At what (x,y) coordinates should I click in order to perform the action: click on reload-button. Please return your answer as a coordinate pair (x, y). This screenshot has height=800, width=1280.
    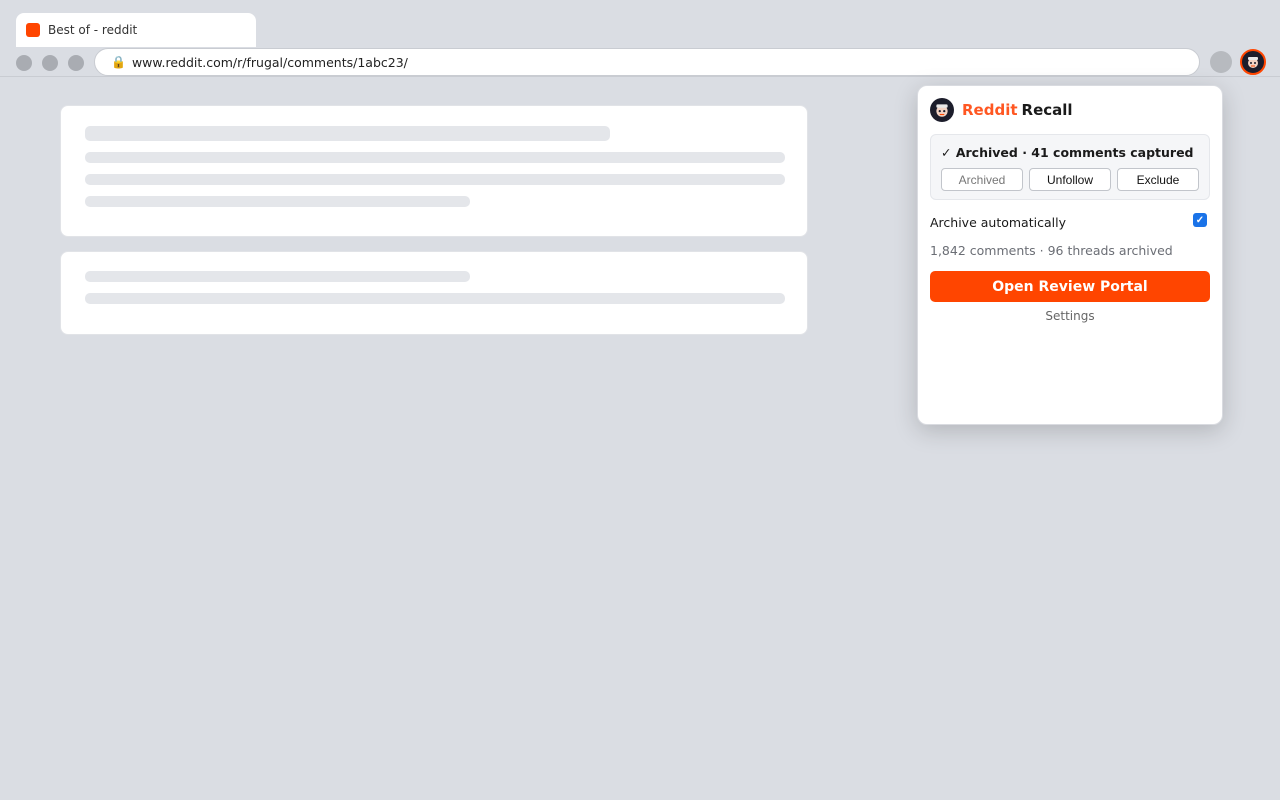
    Looking at the image, I should click on (76, 63).